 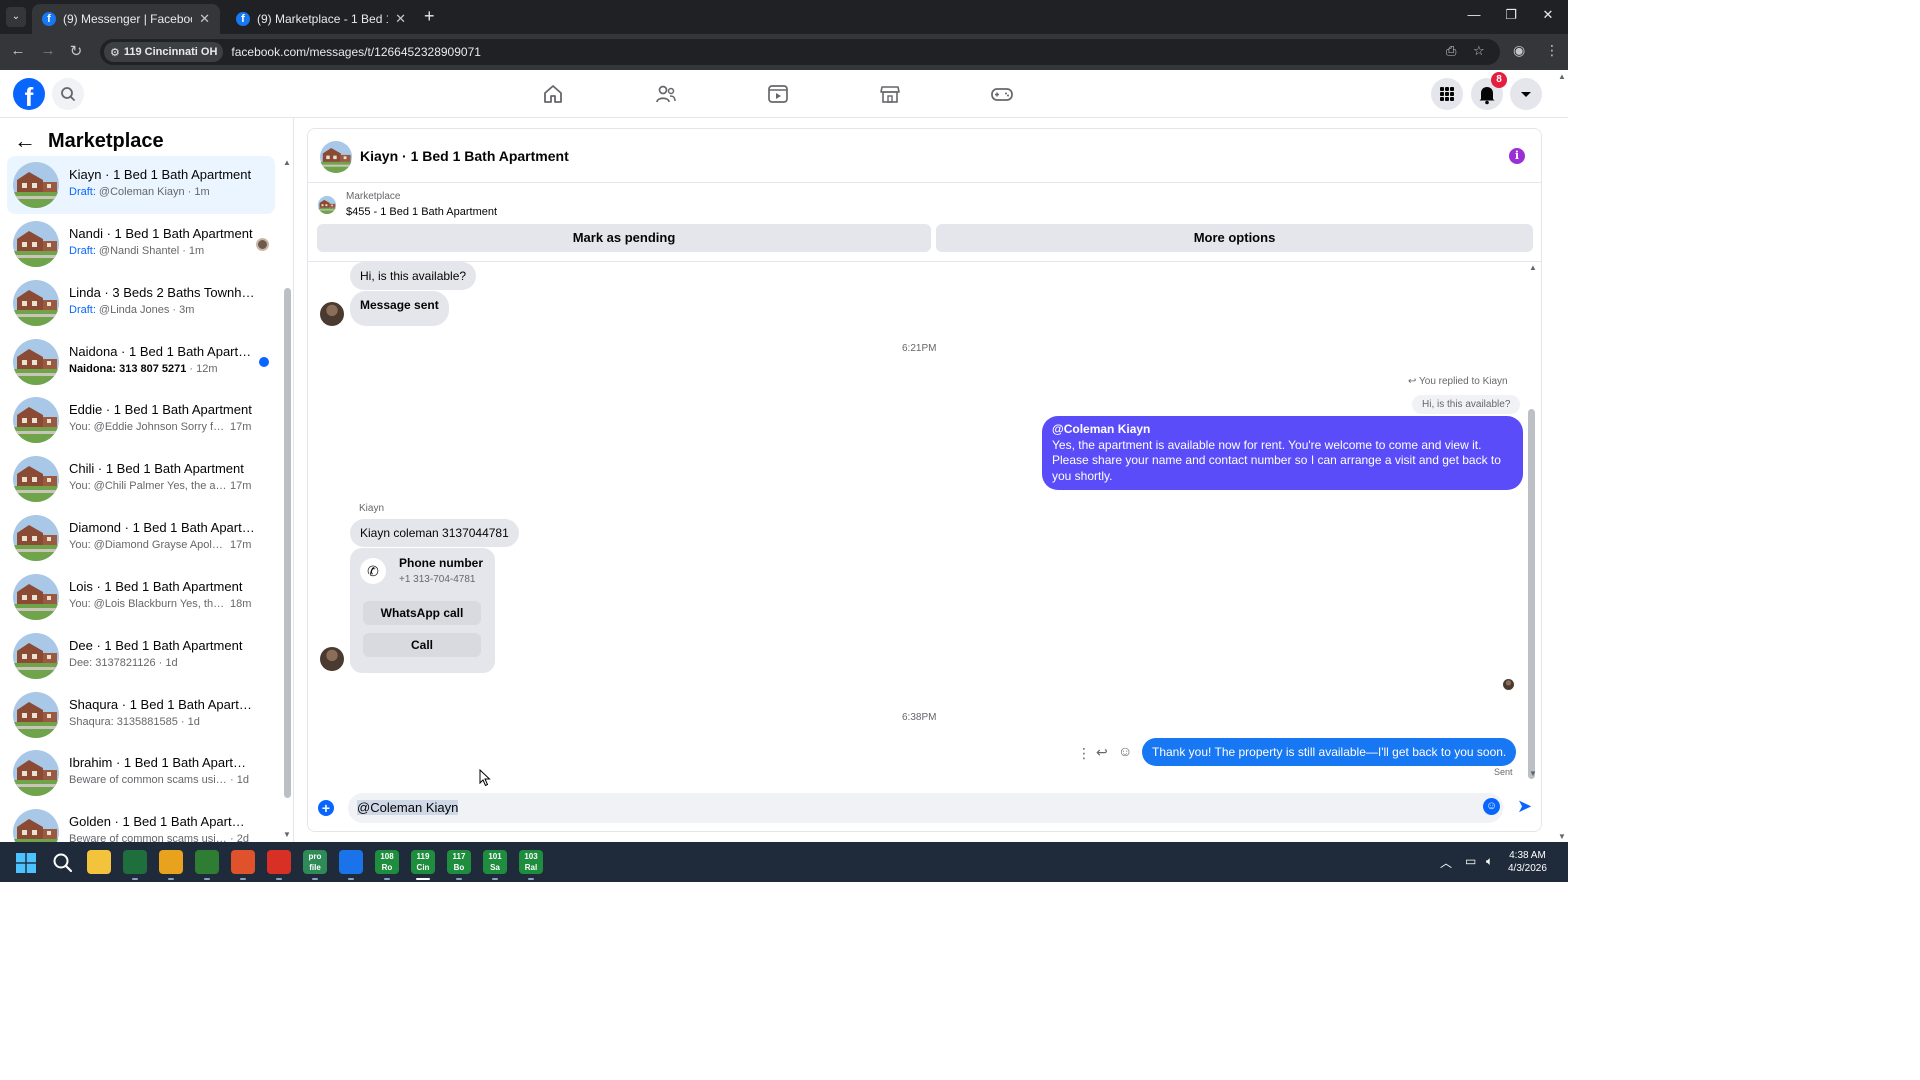 I want to click on quoted-message: Hi, is this available?, so click(x=1466, y=404).